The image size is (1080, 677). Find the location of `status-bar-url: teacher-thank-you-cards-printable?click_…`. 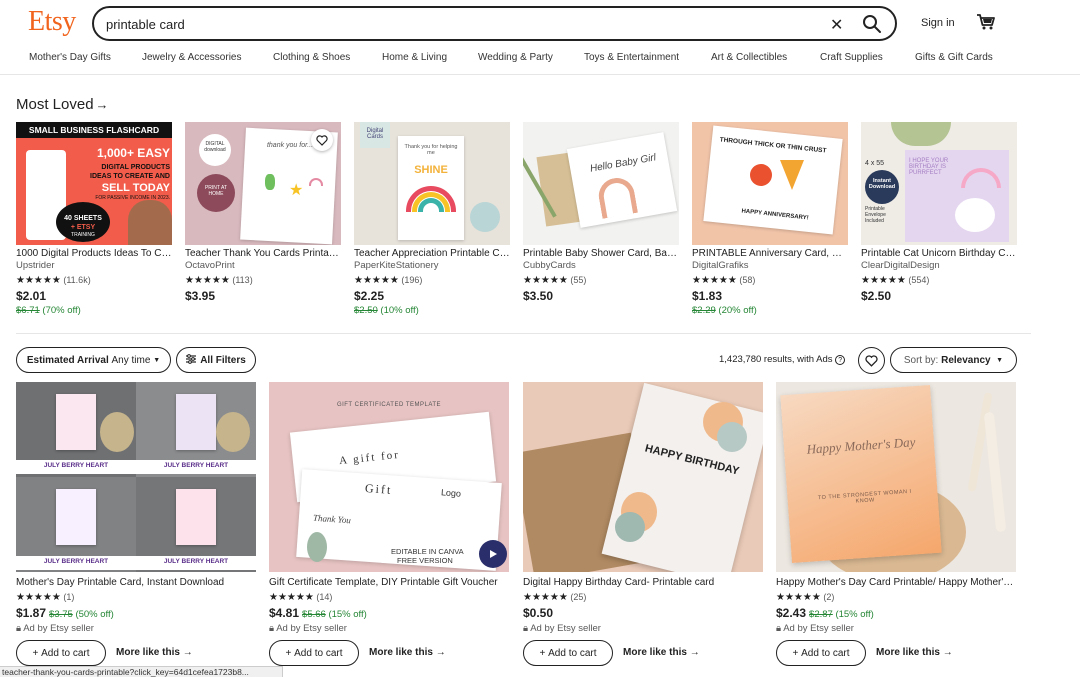

status-bar-url: teacher-thank-you-cards-printable?click_… is located at coordinates (141, 671).